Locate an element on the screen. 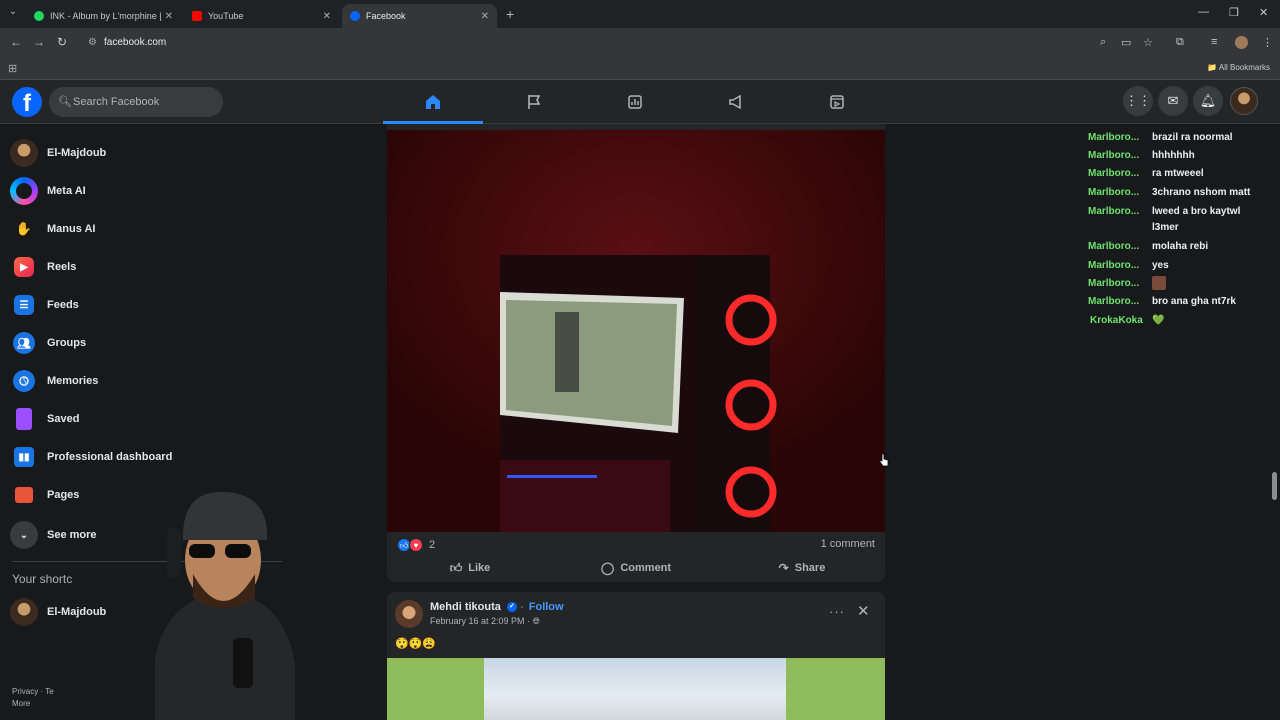 This screenshot has height=720, width=1280. avatar is located at coordinates (409, 614).